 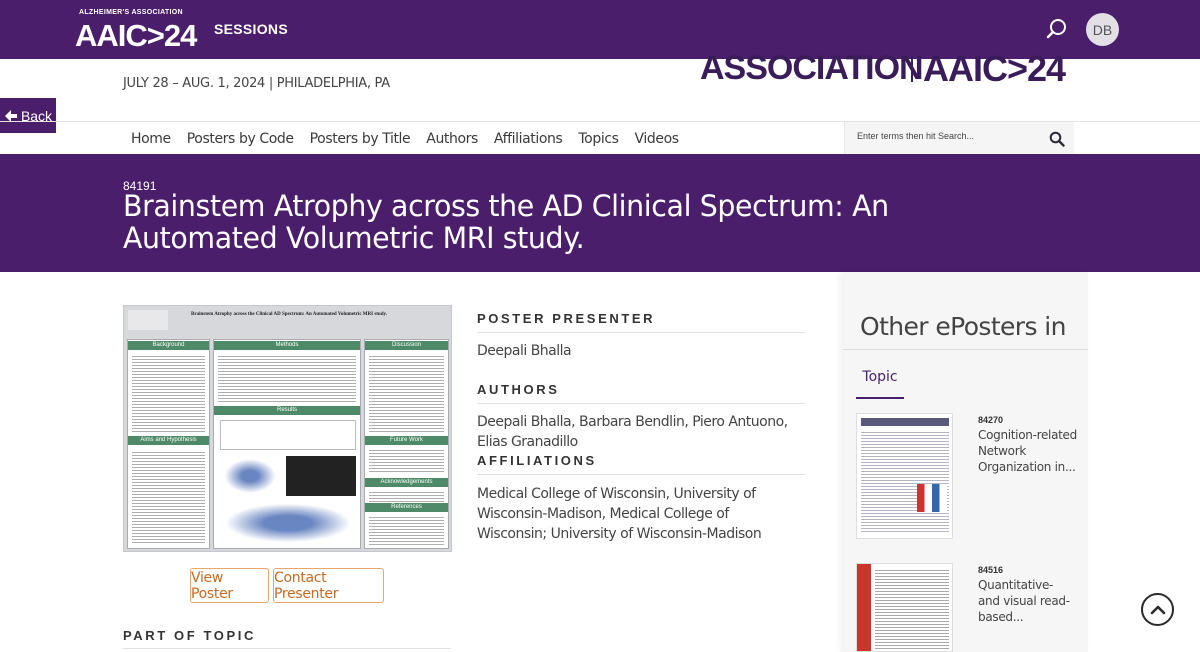 I want to click on thumb-col-left: Background Aims and Hypothesis, so click(x=168, y=444).